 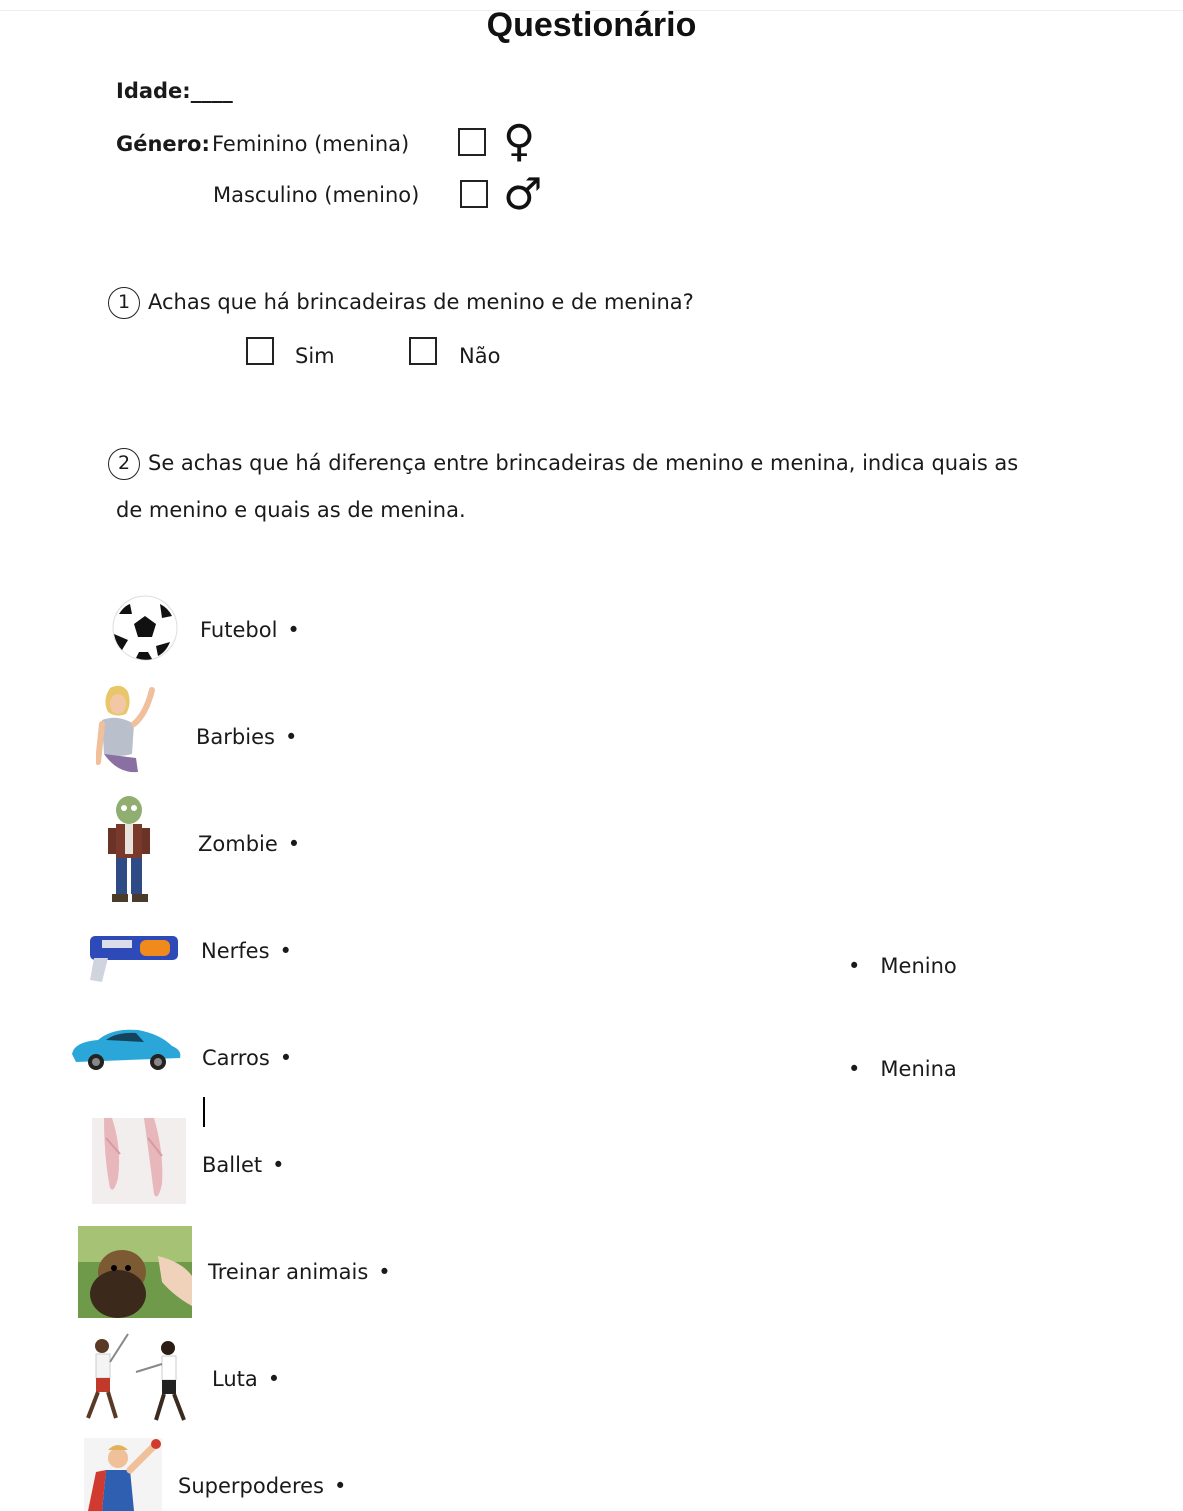 What do you see at coordinates (123, 1474) in the screenshot?
I see `superhero-child-icon` at bounding box center [123, 1474].